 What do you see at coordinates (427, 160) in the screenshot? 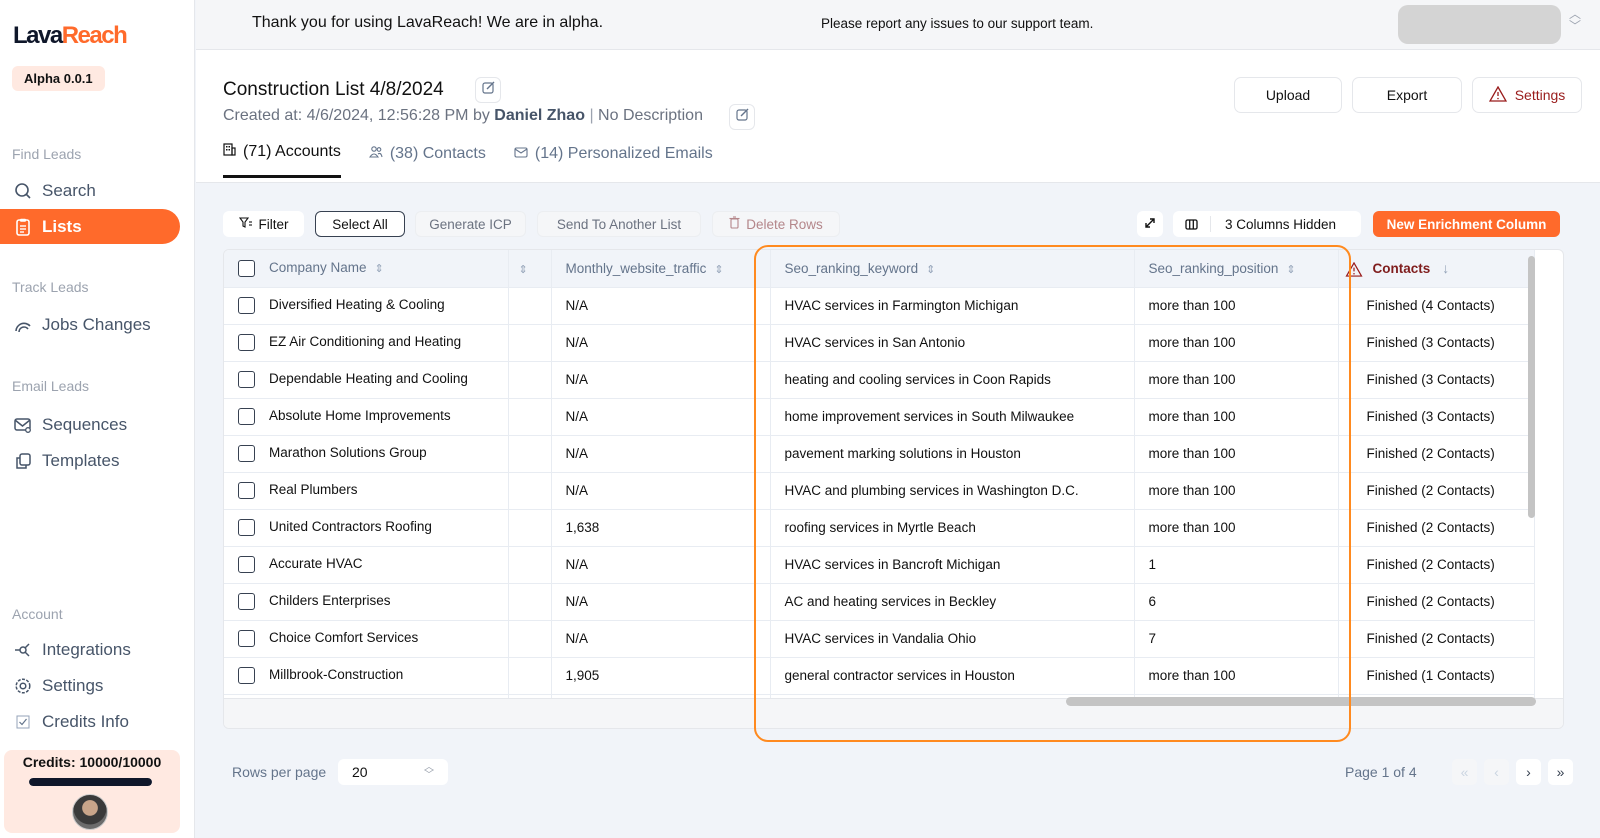
I see `tab-contacts: (38) Contacts` at bounding box center [427, 160].